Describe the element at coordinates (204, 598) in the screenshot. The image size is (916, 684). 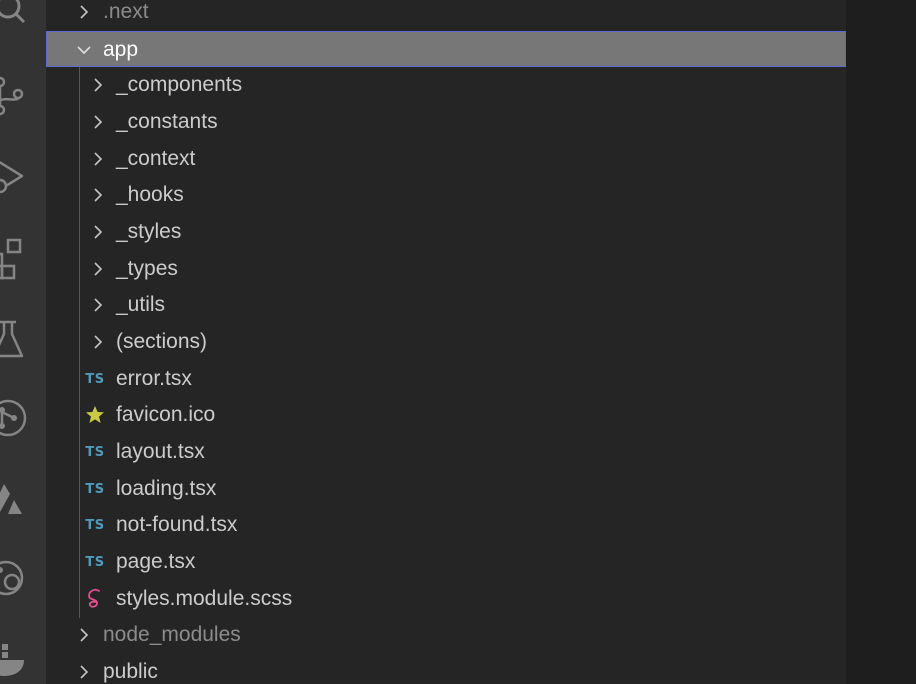
I see `tree-item-label: styles.module.scss` at that location.